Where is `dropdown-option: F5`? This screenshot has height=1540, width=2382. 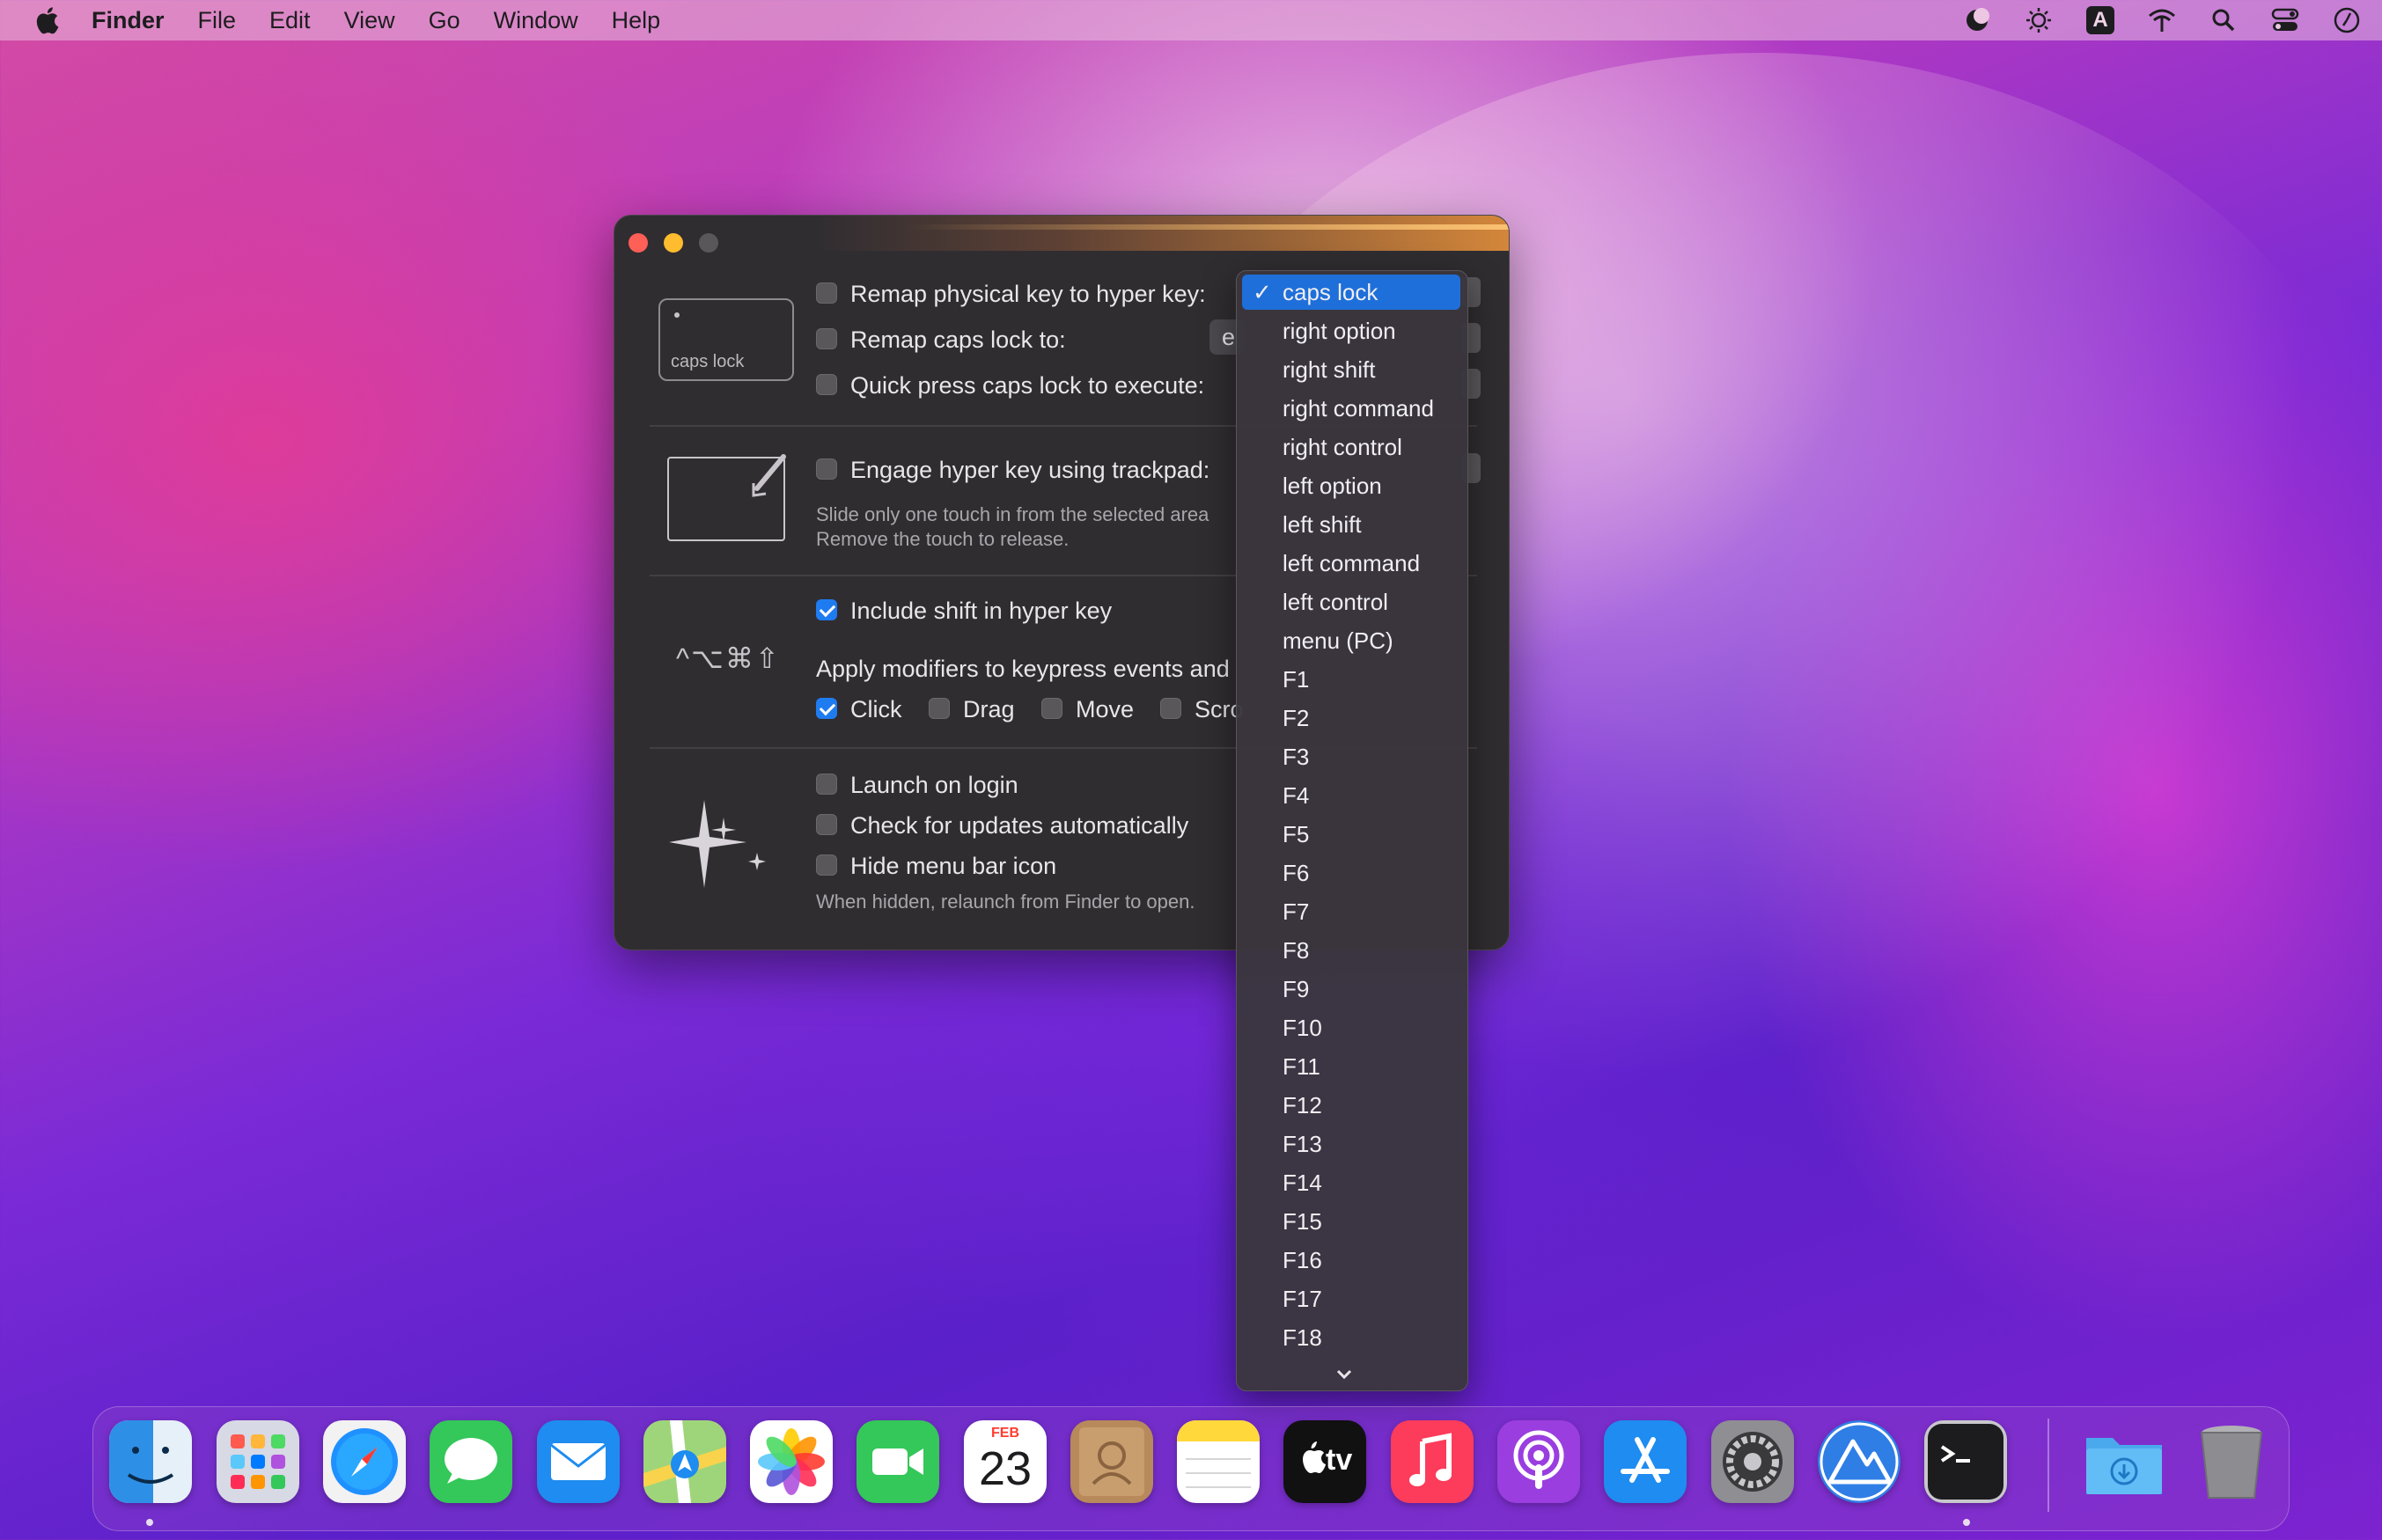 dropdown-option: F5 is located at coordinates (1351, 835).